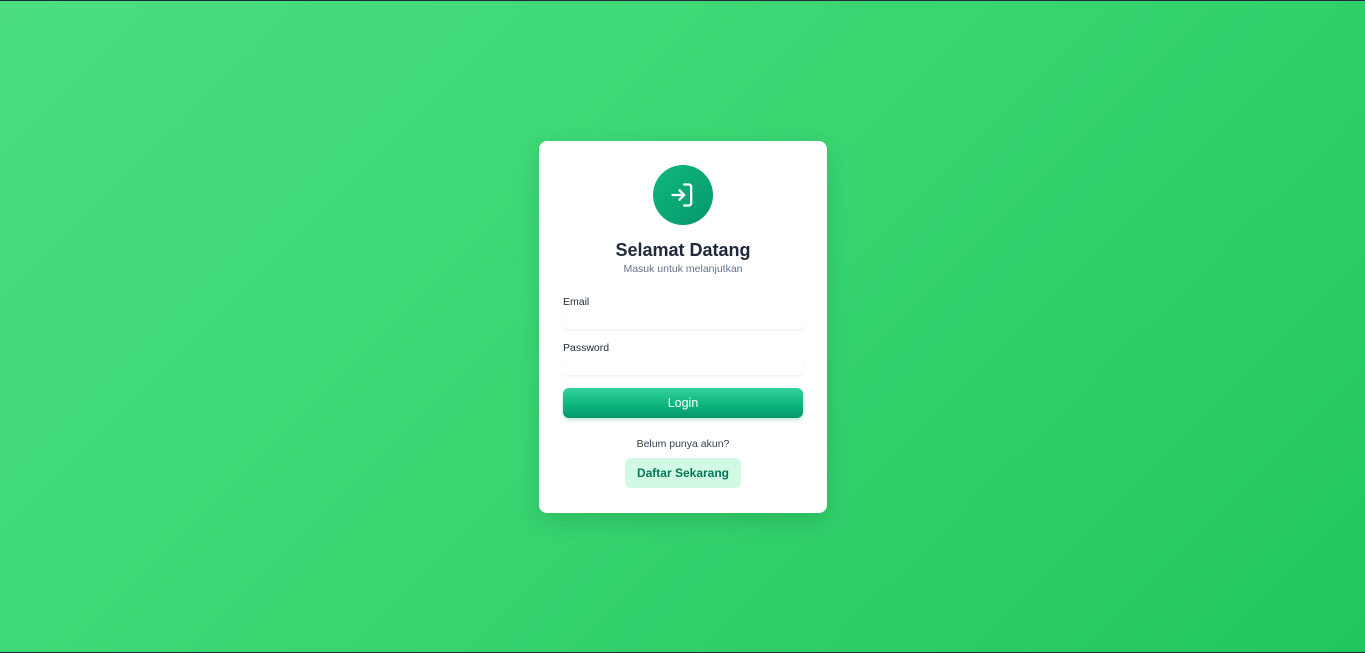  What do you see at coordinates (576, 302) in the screenshot?
I see `email-label: Email` at bounding box center [576, 302].